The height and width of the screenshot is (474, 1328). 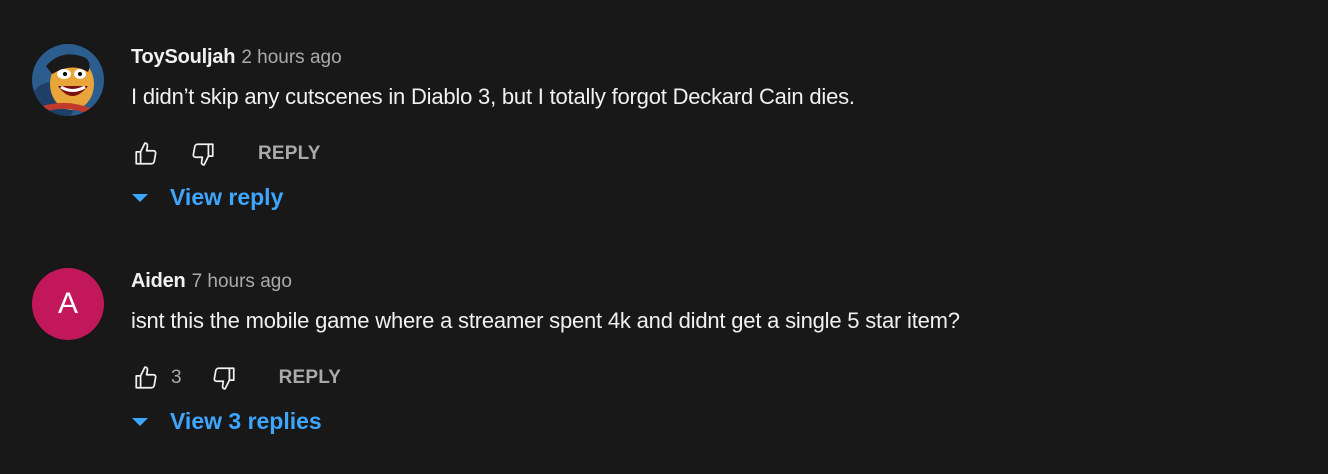 I want to click on avatar, so click(x=68, y=80).